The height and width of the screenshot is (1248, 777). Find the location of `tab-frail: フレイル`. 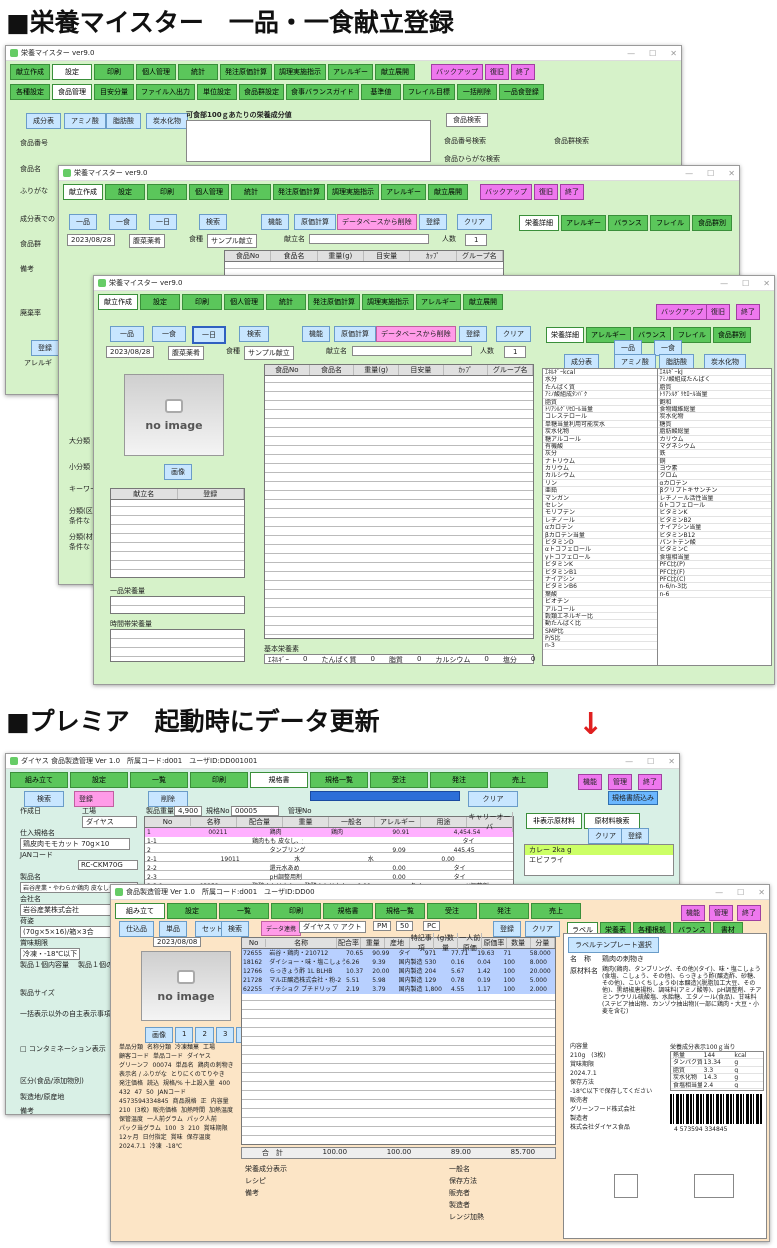

tab-frail: フレイル is located at coordinates (670, 223).